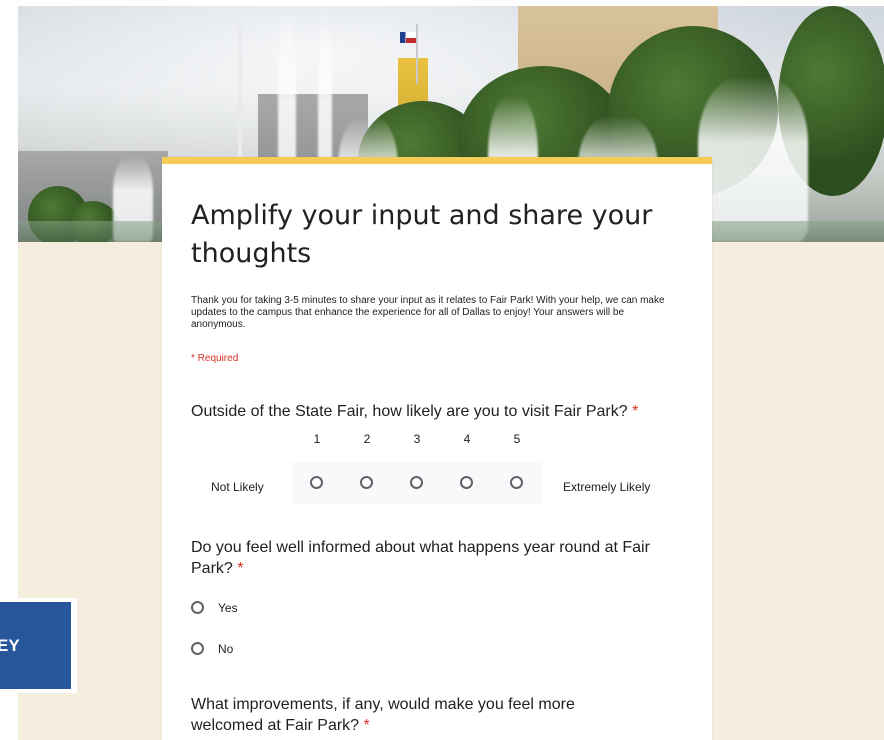  Describe the element at coordinates (753, 159) in the screenshot. I see `banner-fountain-spray` at that location.